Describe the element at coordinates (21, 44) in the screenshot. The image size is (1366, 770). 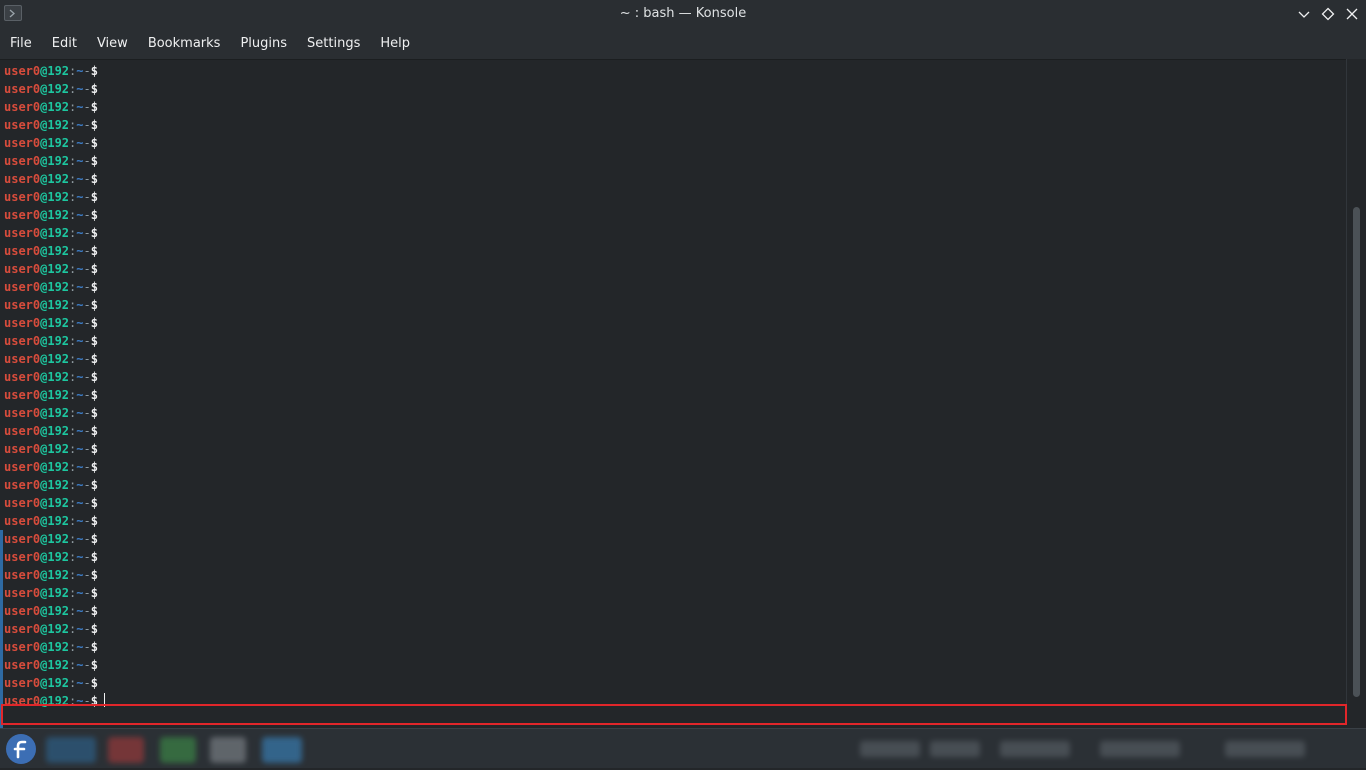
I see `menu-file: File` at that location.